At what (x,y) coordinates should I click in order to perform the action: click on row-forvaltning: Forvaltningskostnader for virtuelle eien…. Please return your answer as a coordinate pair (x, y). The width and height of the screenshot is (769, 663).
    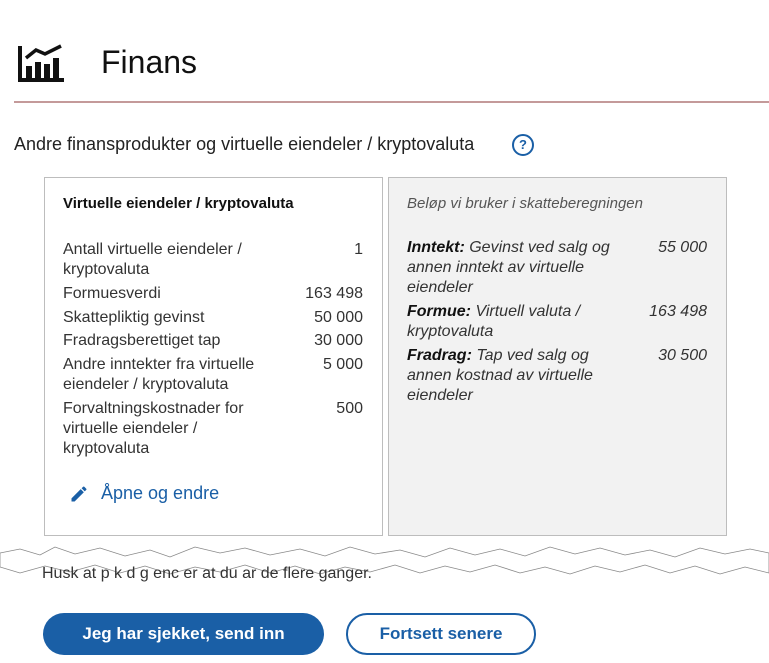
    Looking at the image, I should click on (213, 429).